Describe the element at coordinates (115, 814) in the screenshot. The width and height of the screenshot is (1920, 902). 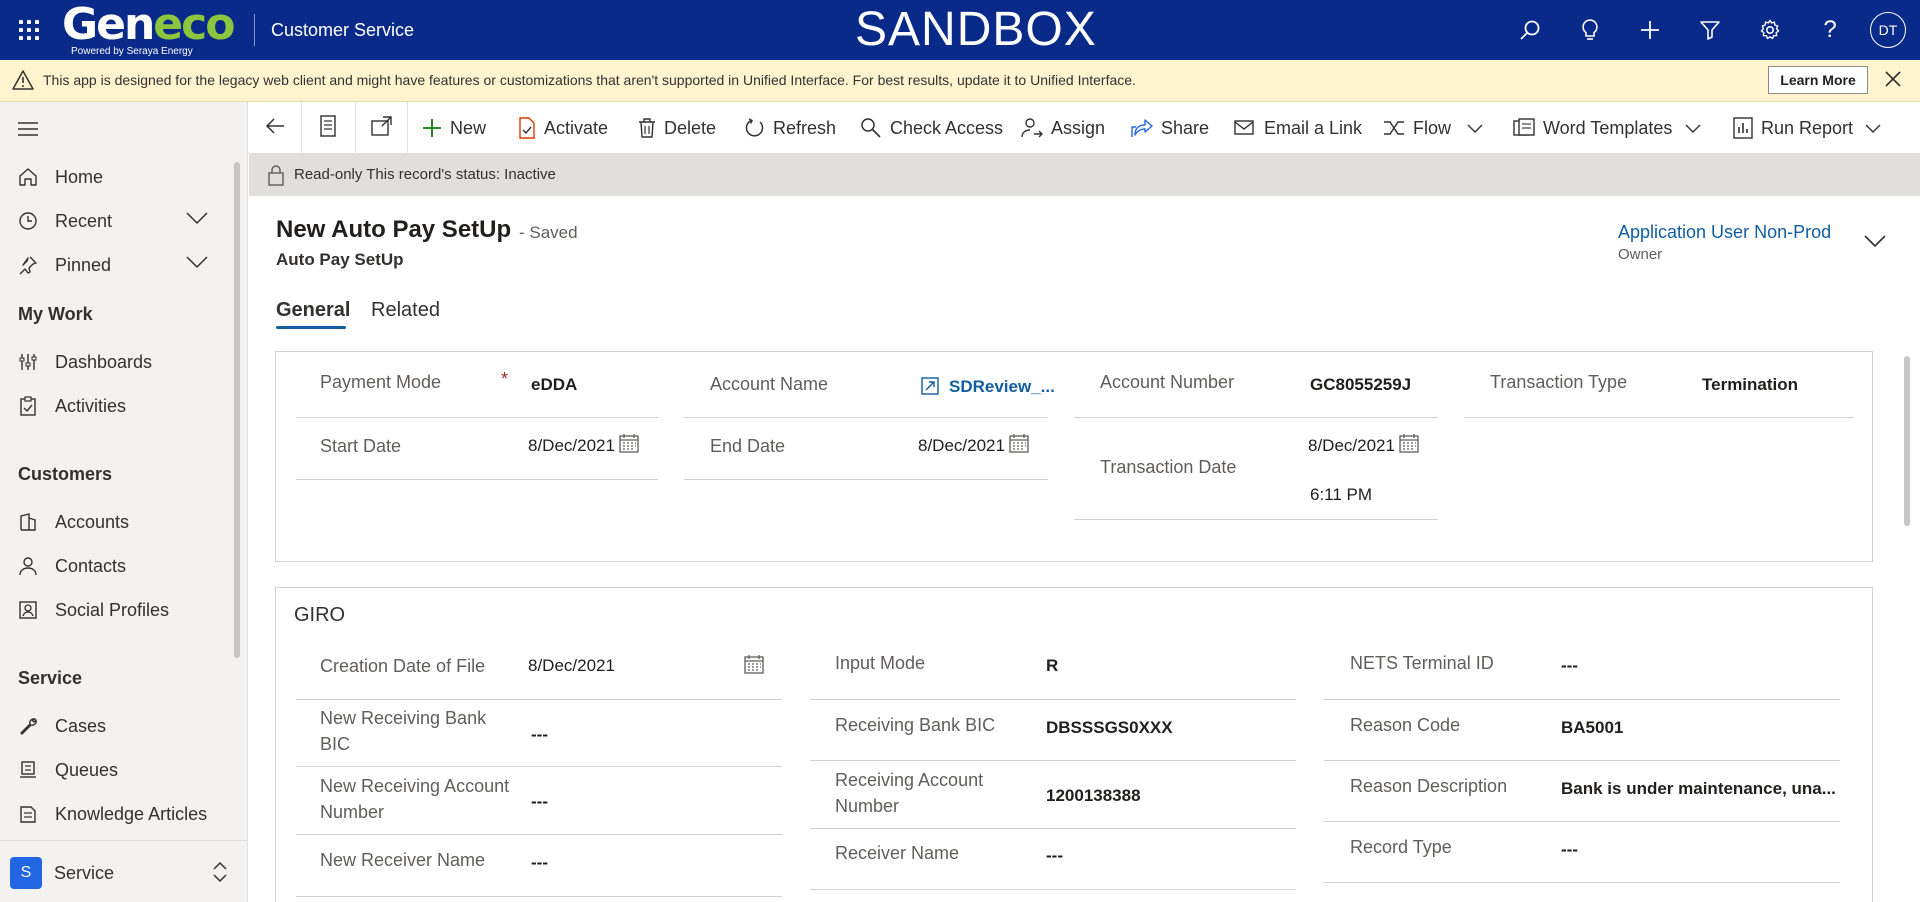
I see `sidebar-item-knowledge-articles: Knowledge Articles` at that location.